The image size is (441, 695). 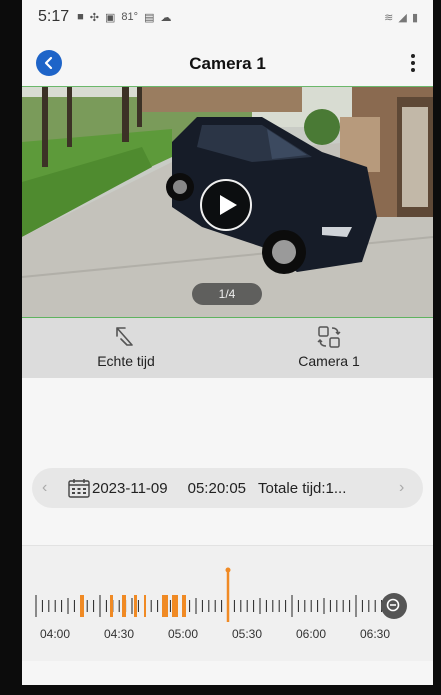 What do you see at coordinates (119, 634) in the screenshot?
I see `timeline-label: 04:30` at bounding box center [119, 634].